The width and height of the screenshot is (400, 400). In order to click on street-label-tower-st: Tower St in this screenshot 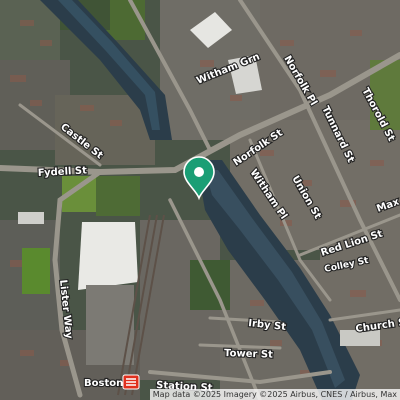, I will do `click(248, 354)`.